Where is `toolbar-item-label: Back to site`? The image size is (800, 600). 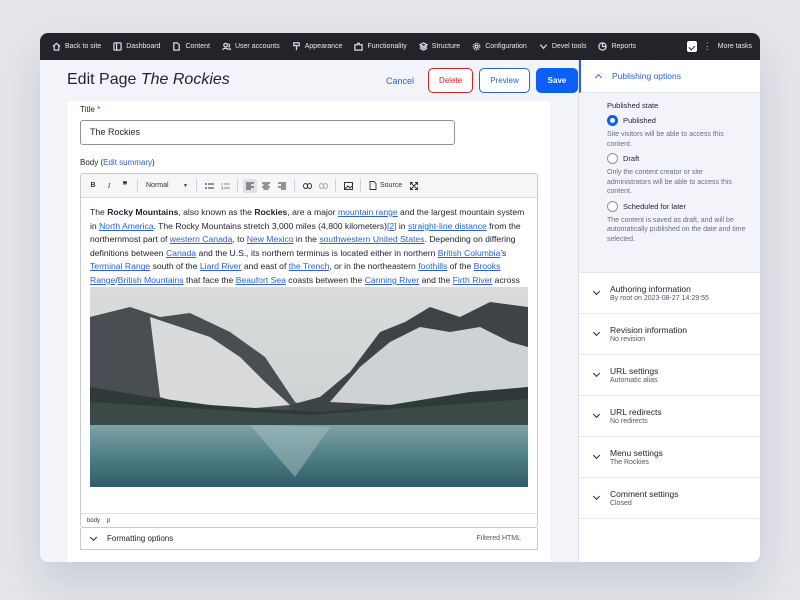 toolbar-item-label: Back to site is located at coordinates (83, 46).